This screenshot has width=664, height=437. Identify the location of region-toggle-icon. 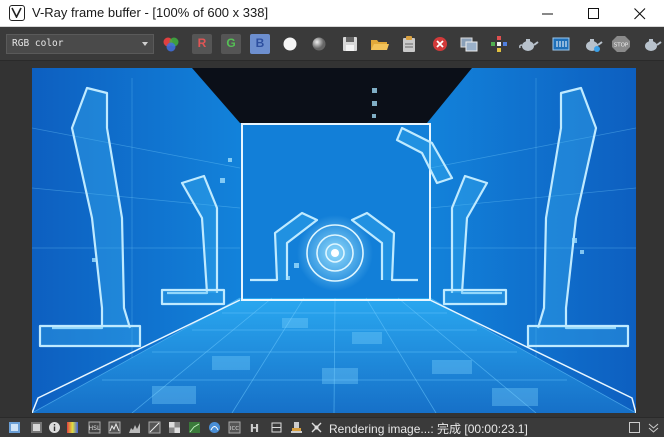
(316, 427).